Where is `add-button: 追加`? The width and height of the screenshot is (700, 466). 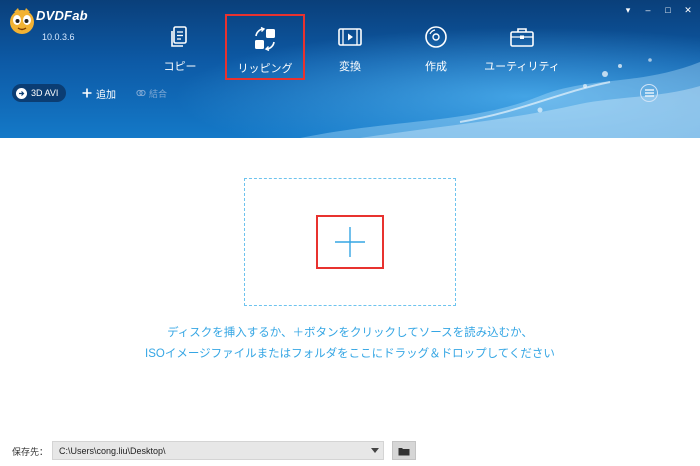 add-button: 追加 is located at coordinates (99, 93).